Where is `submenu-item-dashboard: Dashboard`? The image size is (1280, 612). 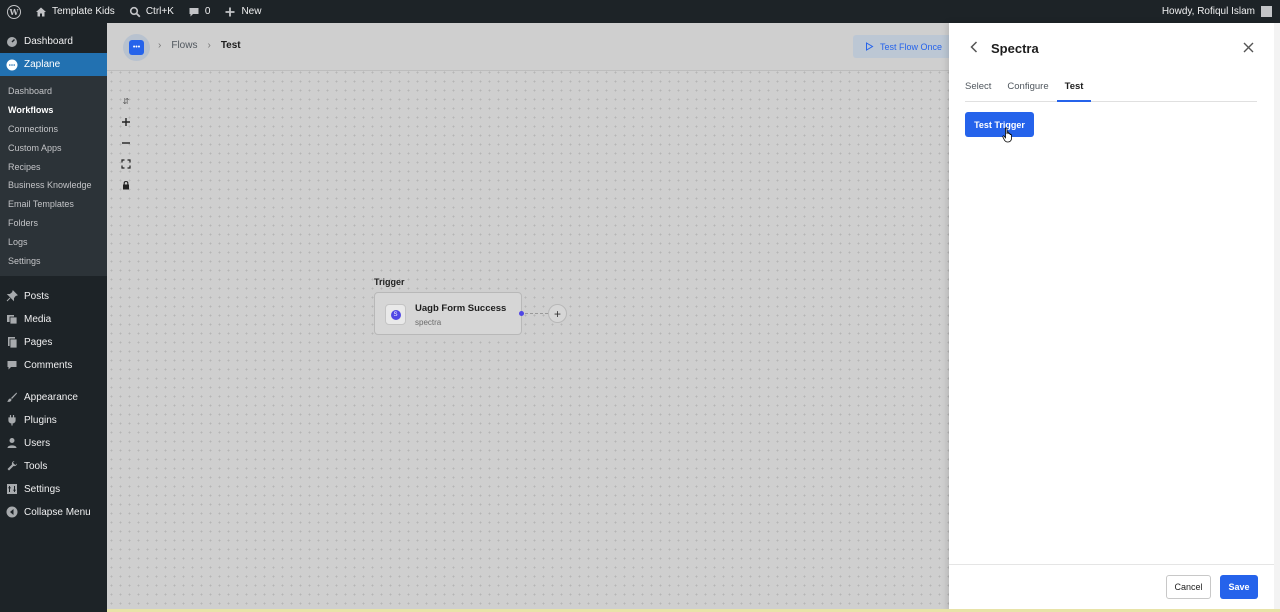 submenu-item-dashboard: Dashboard is located at coordinates (53, 91).